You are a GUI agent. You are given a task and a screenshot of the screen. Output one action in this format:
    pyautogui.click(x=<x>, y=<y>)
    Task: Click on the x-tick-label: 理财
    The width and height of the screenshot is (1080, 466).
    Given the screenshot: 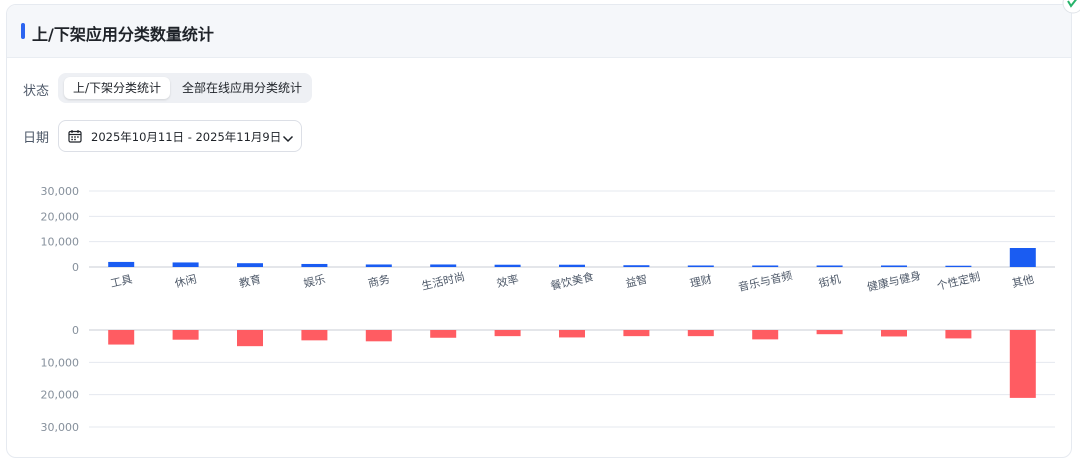 What is the action you would take?
    pyautogui.click(x=701, y=281)
    